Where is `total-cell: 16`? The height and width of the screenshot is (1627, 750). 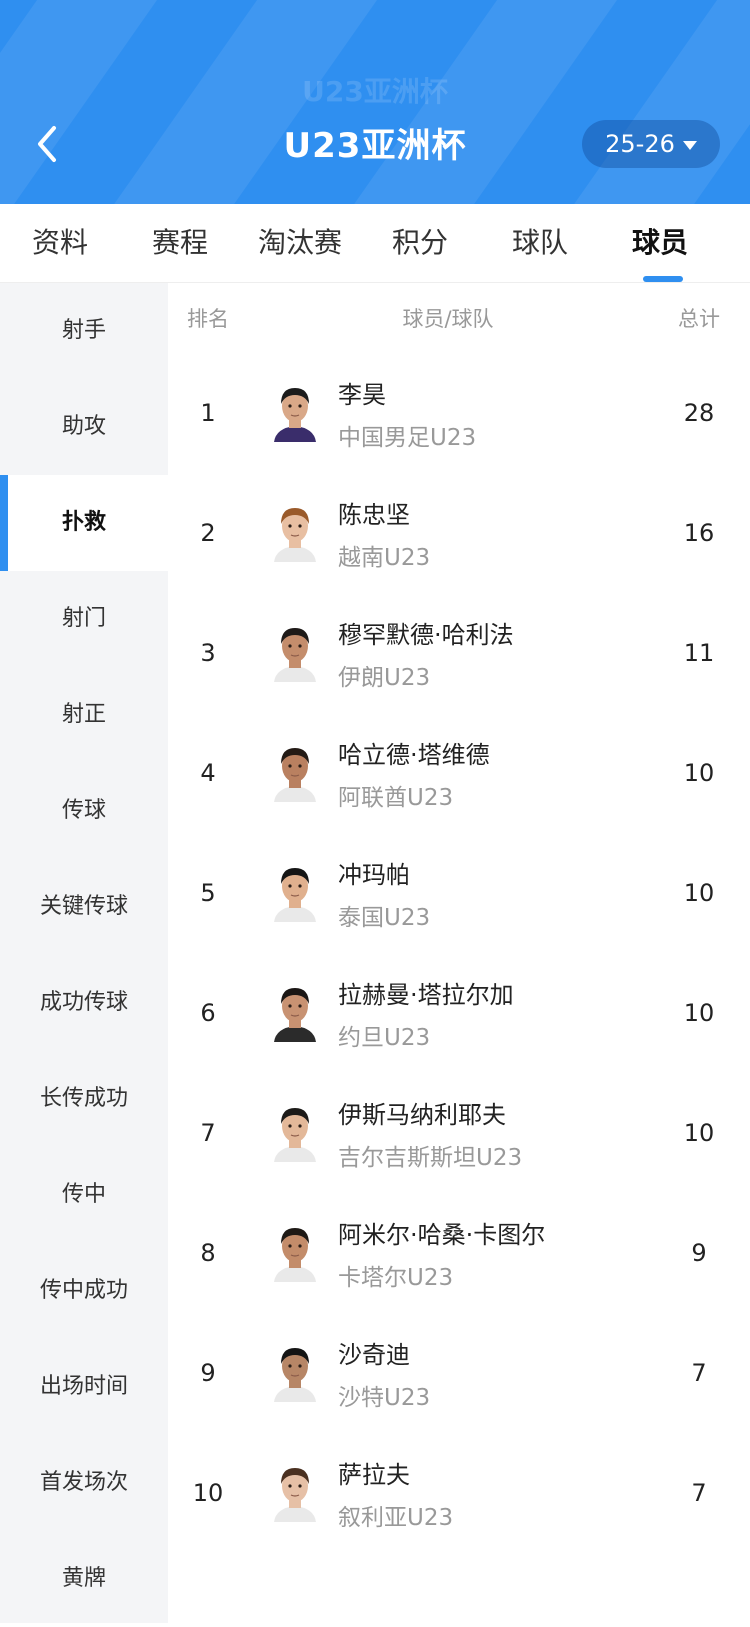
total-cell: 16 is located at coordinates (699, 533).